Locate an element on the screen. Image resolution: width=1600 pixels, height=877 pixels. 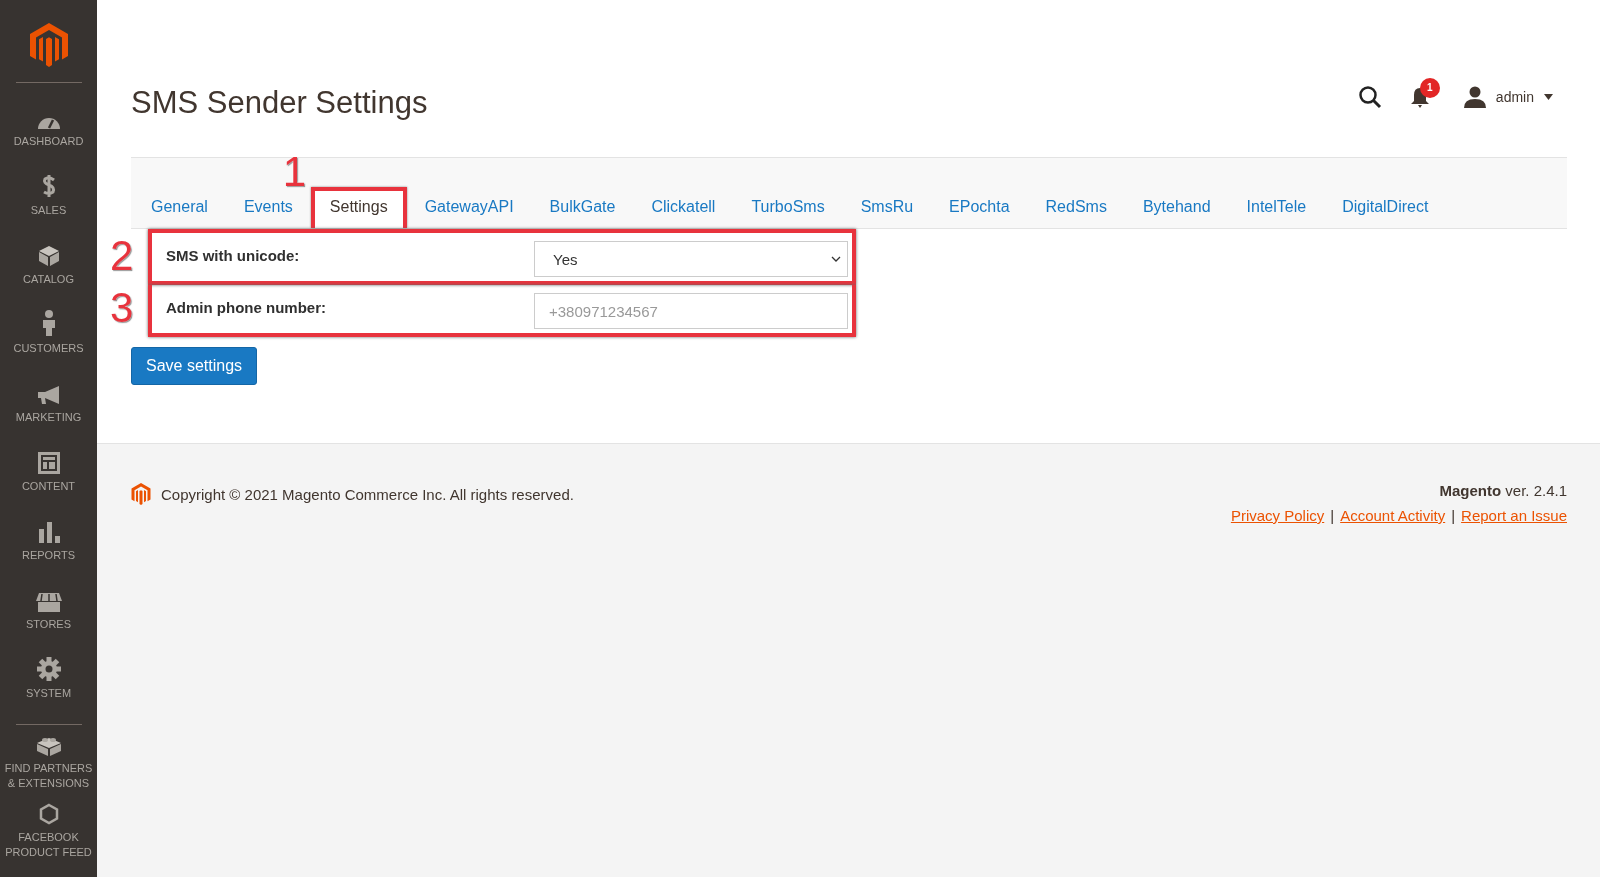
sidebar-item: CATALOG is located at coordinates (48, 257).